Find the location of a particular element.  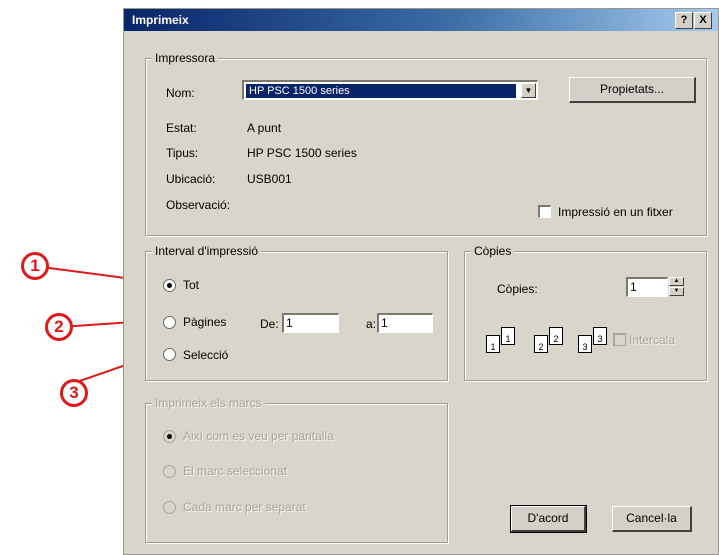

callout-marker-1: 1 is located at coordinates (35, 266).